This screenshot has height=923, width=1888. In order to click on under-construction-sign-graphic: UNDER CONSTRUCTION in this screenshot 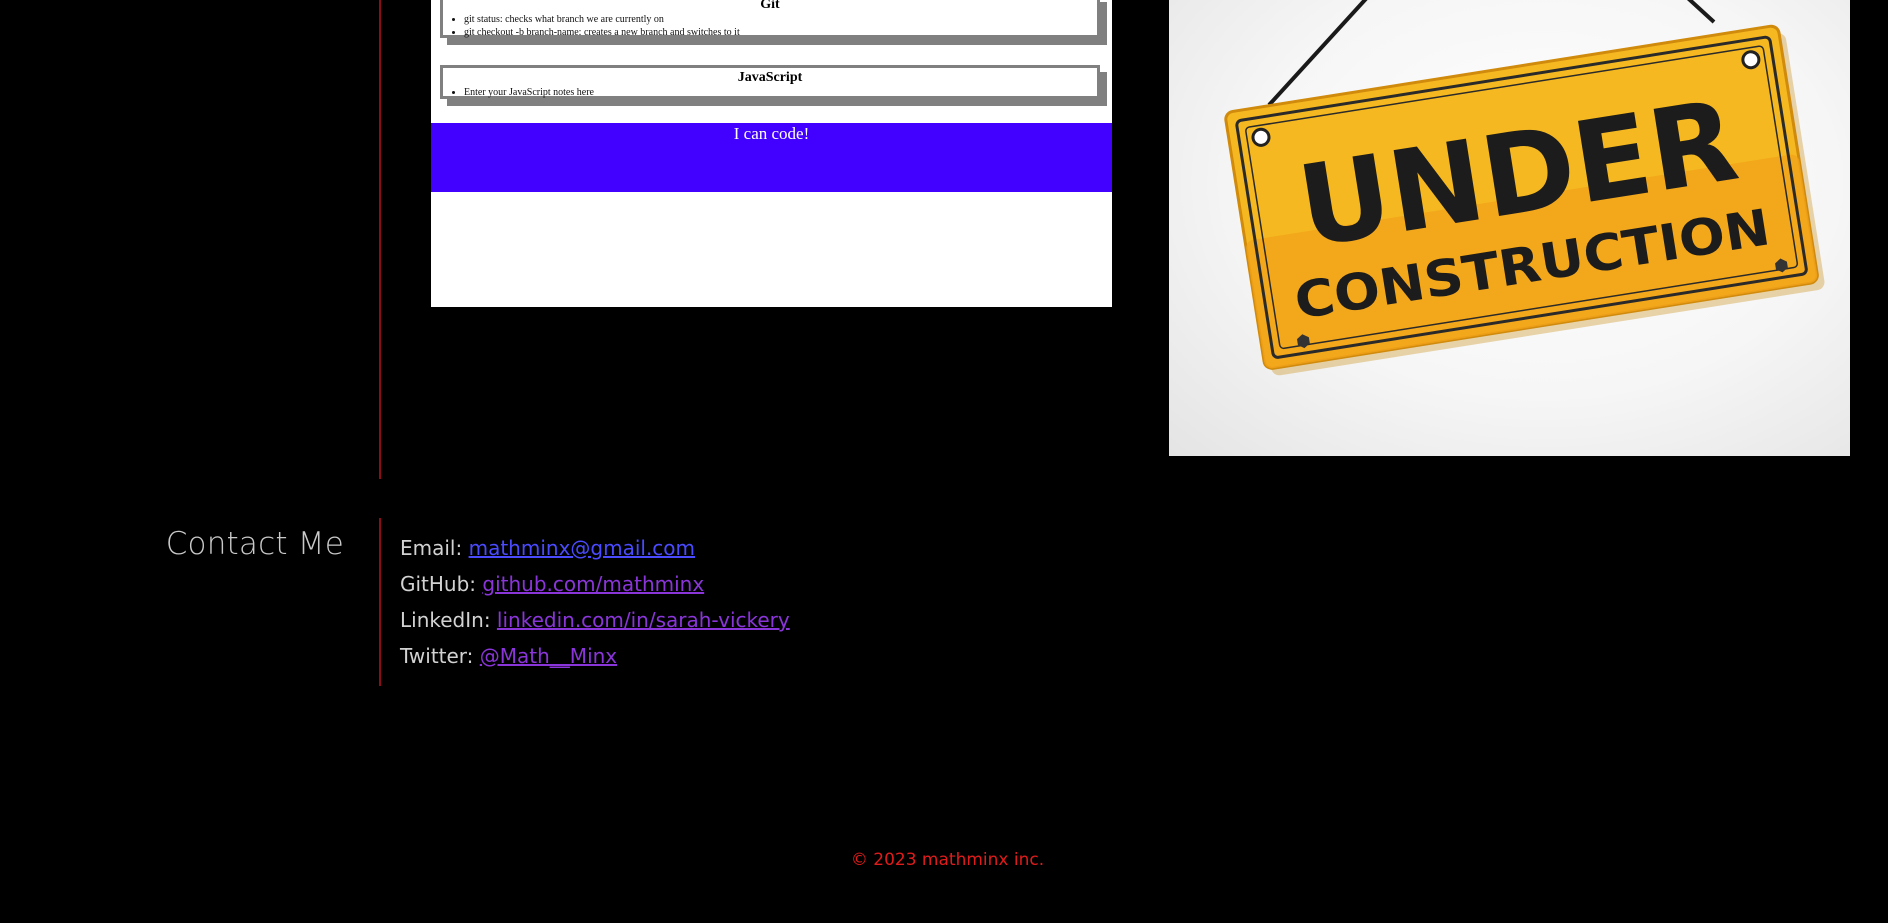, I will do `click(1524, 188)`.